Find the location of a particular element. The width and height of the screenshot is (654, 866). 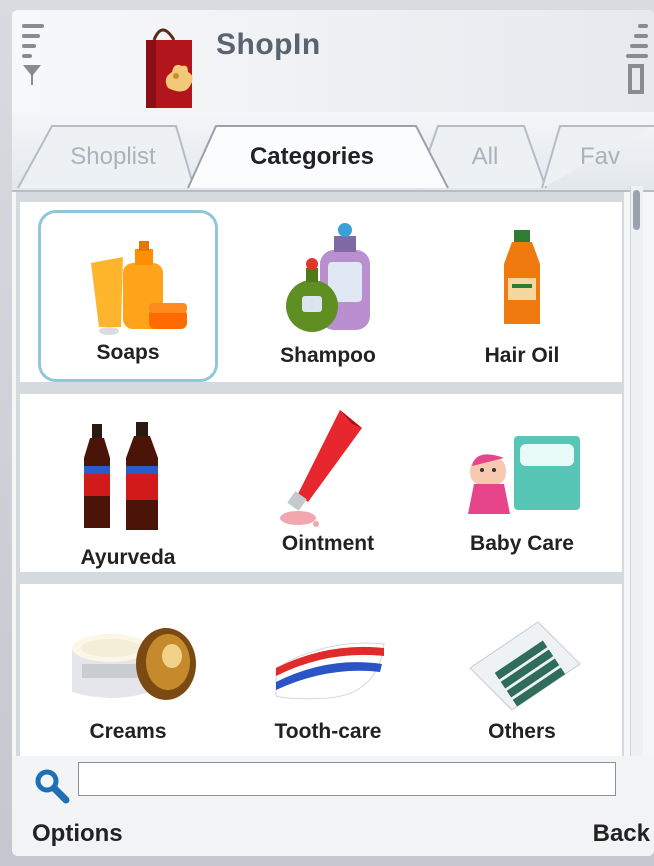

toothpaste-icon is located at coordinates (330, 671).